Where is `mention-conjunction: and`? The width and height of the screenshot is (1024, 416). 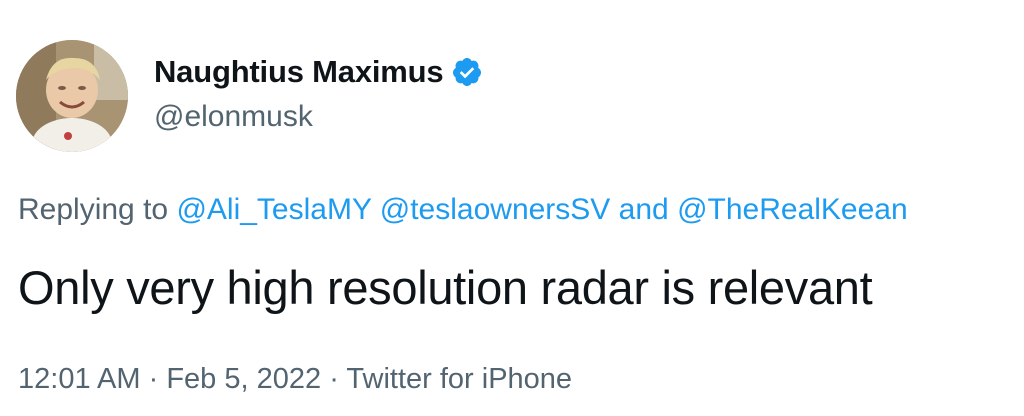
mention-conjunction: and is located at coordinates (643, 209).